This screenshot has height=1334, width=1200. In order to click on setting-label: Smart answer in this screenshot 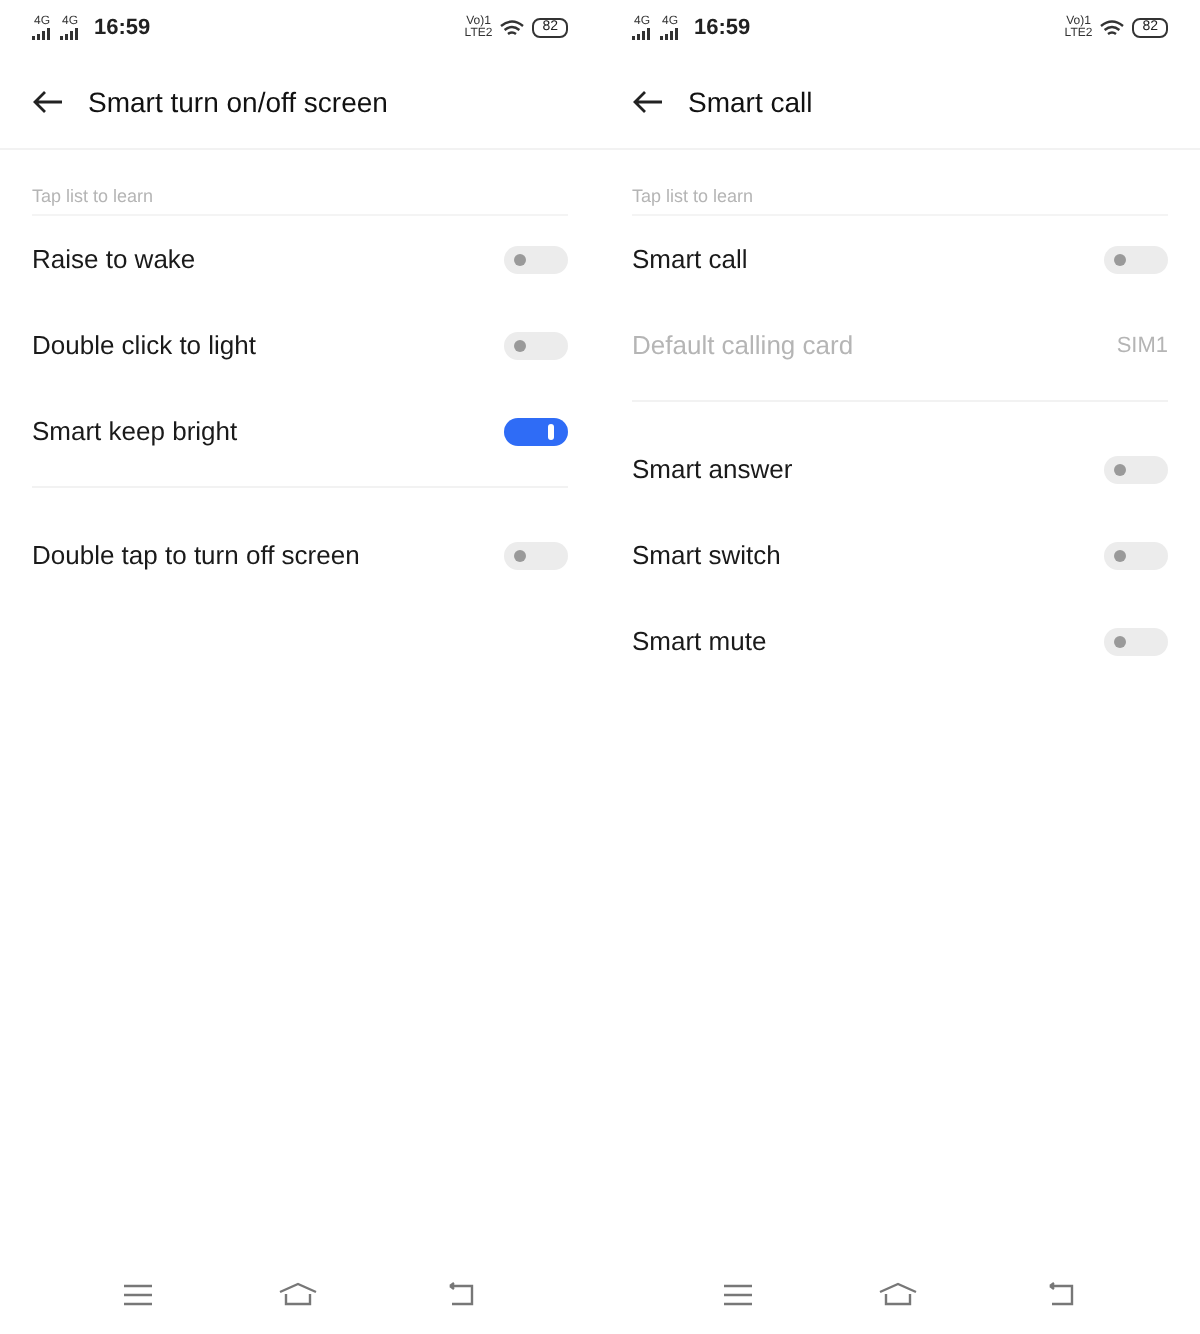, I will do `click(712, 469)`.